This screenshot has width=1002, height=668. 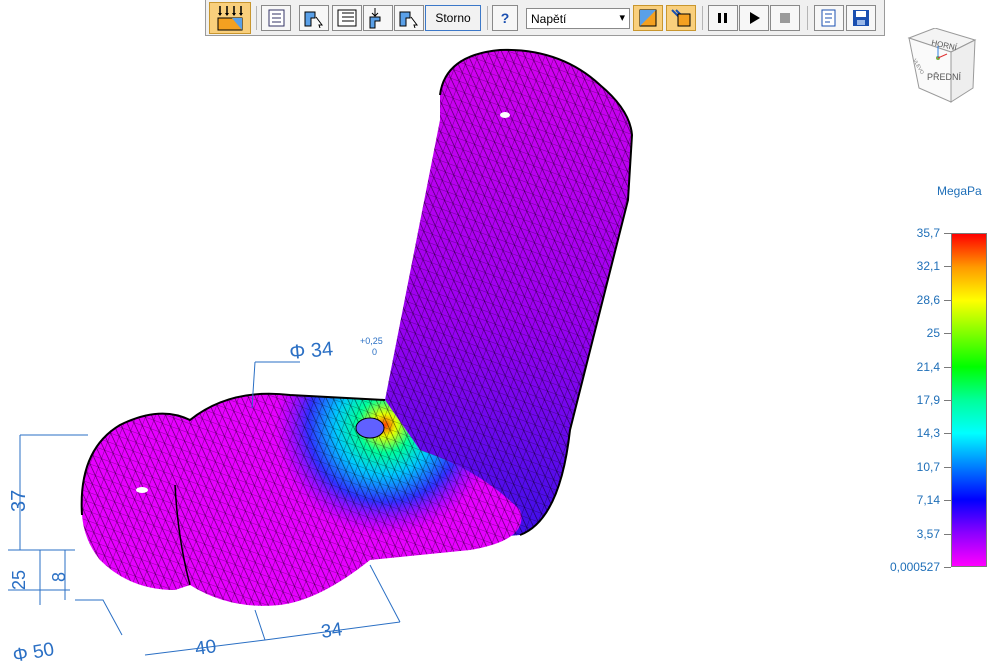 I want to click on legend-tick-label: 0,000527, so click(x=914, y=567).